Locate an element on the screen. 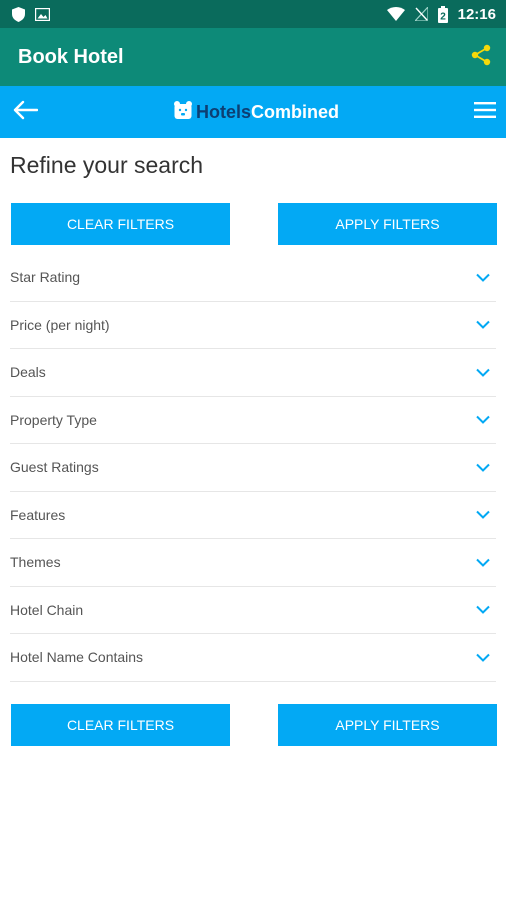  filter-label: Deals is located at coordinates (28, 372).